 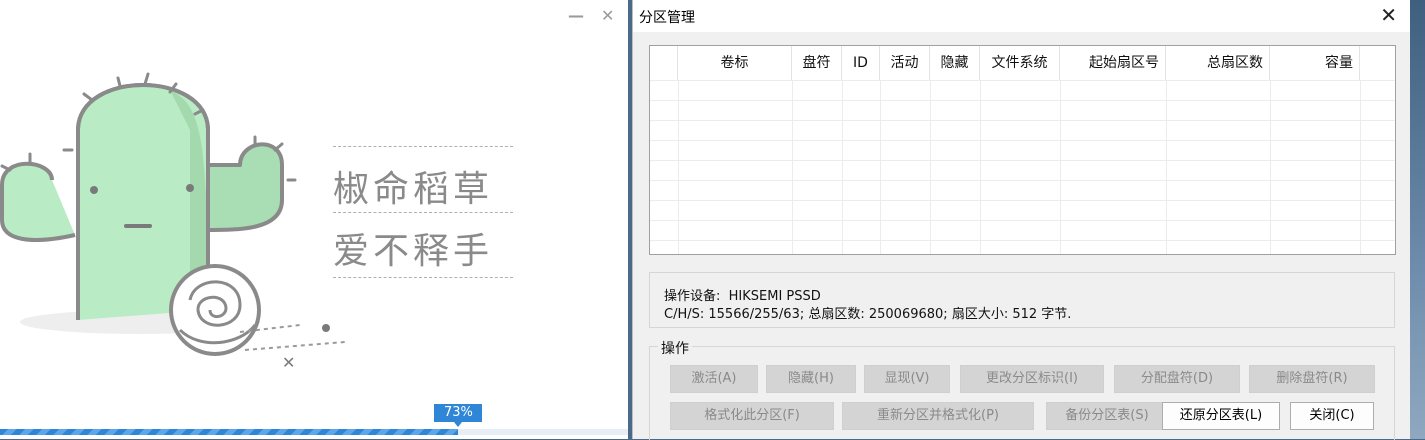 I want to click on column-header: 活动, so click(x=905, y=63).